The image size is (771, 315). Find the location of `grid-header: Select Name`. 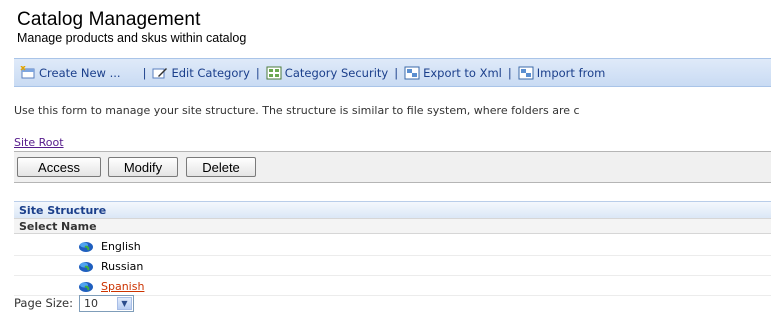

grid-header: Select Name is located at coordinates (392, 226).